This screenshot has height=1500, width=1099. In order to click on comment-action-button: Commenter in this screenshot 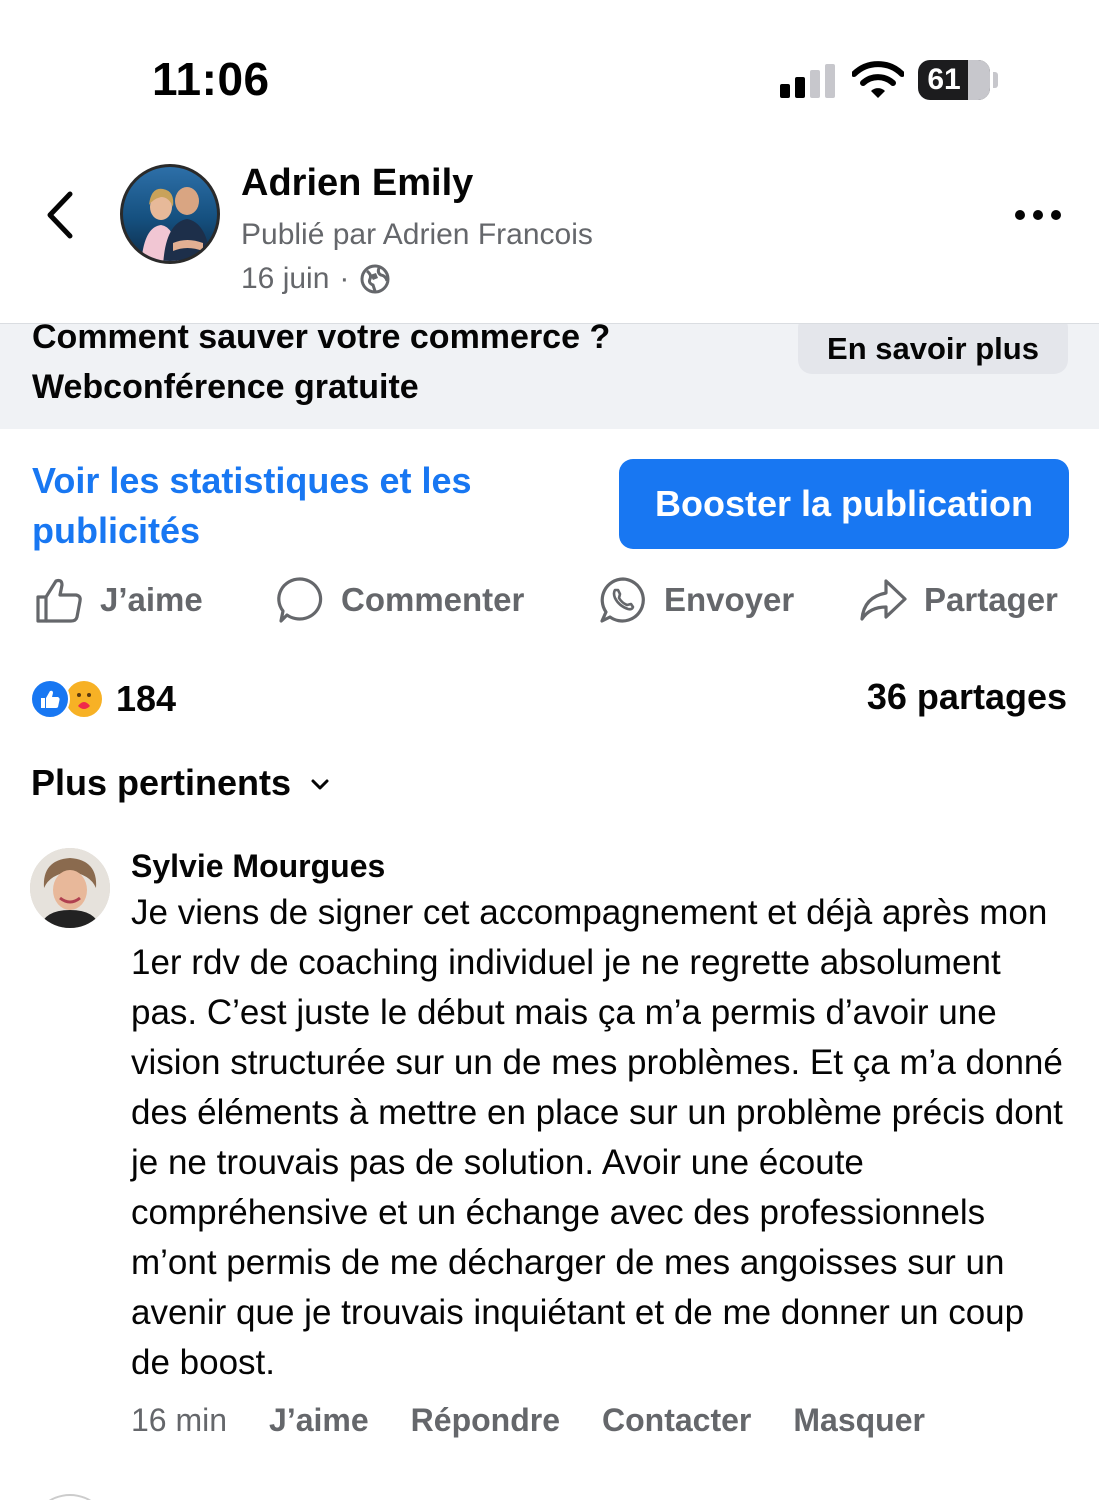, I will do `click(399, 600)`.